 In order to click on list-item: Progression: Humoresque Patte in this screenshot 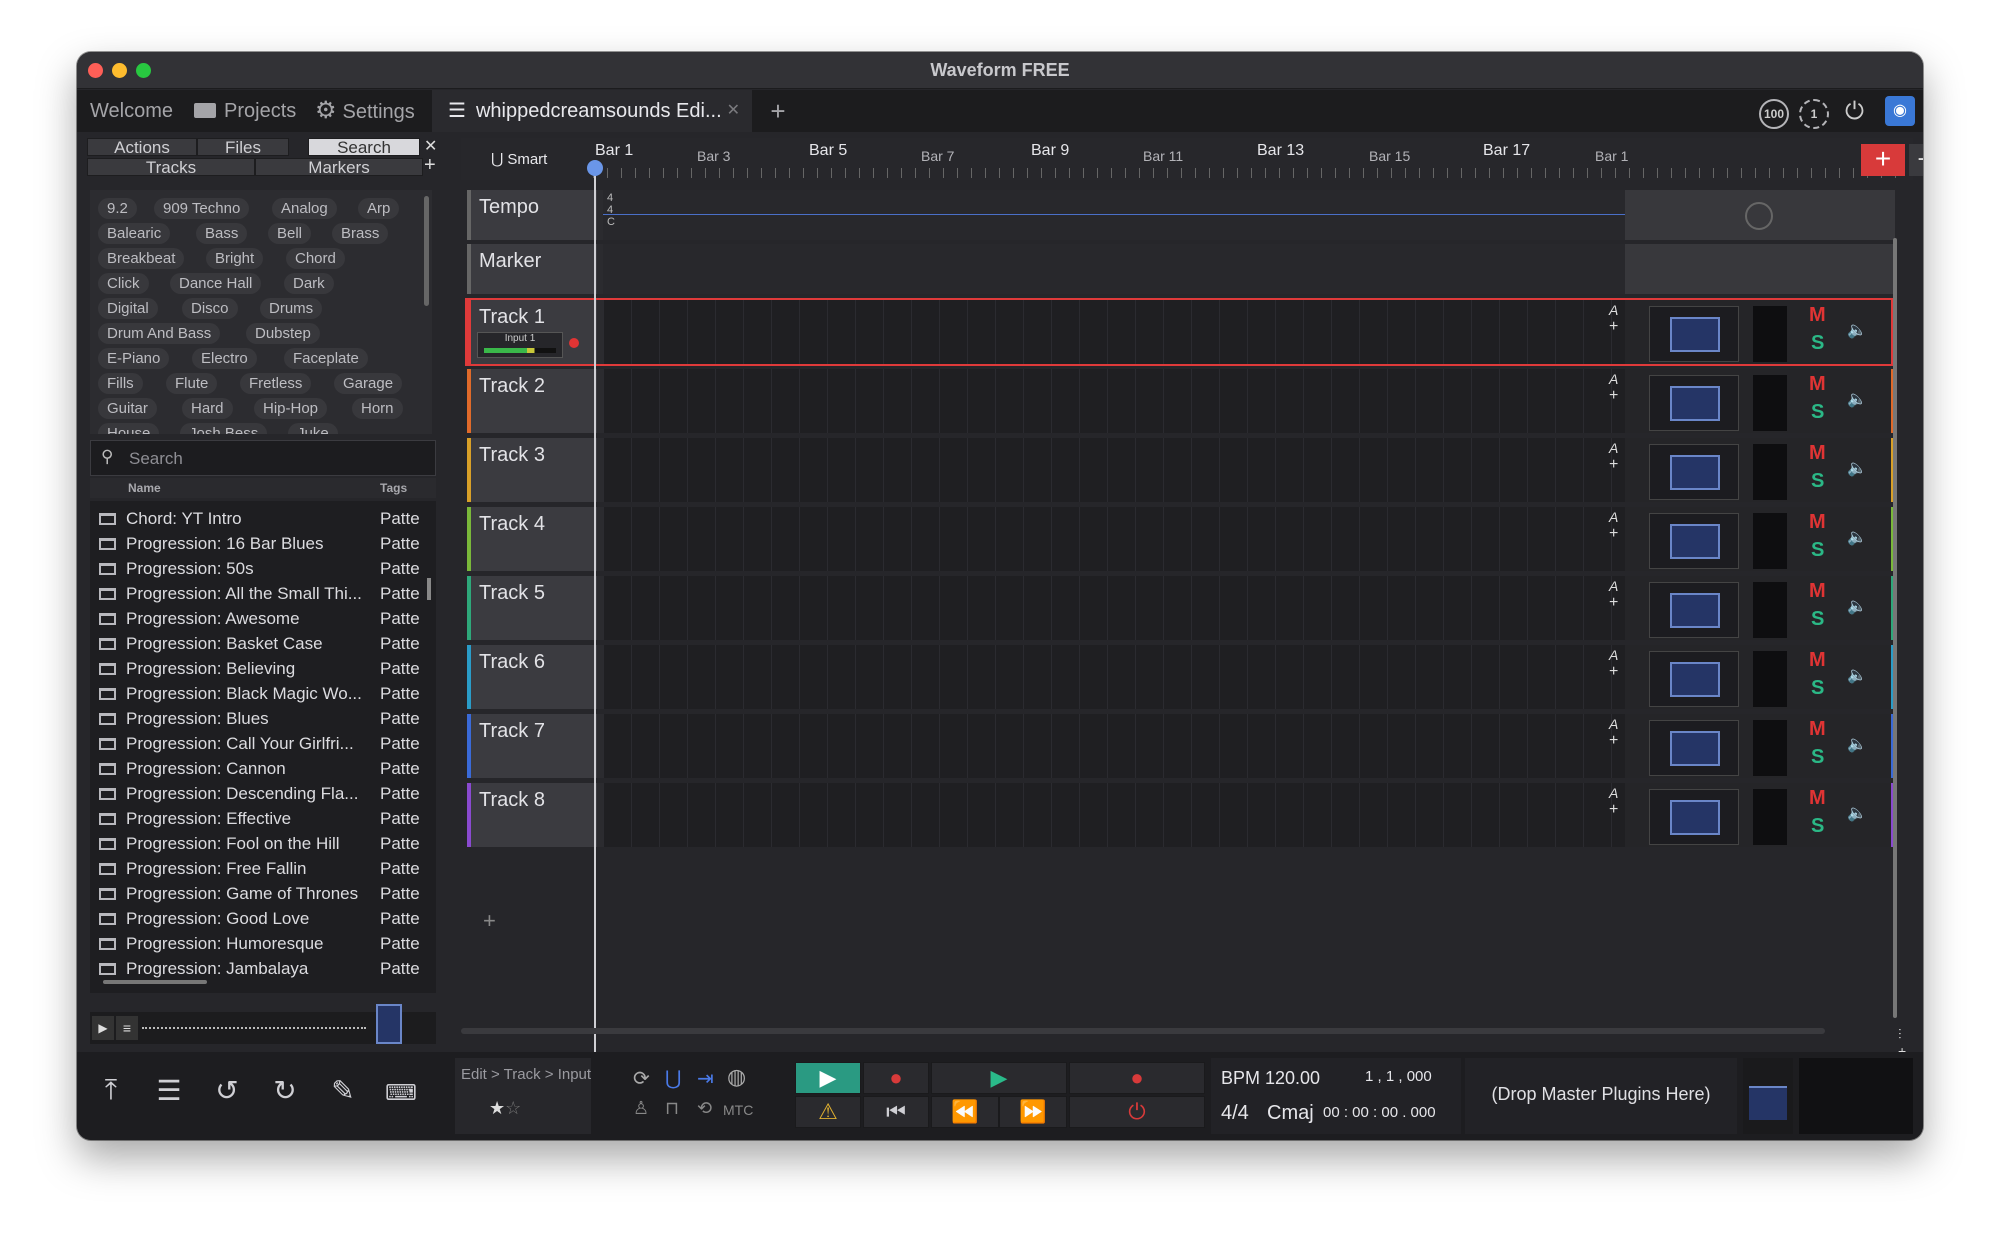, I will do `click(263, 944)`.